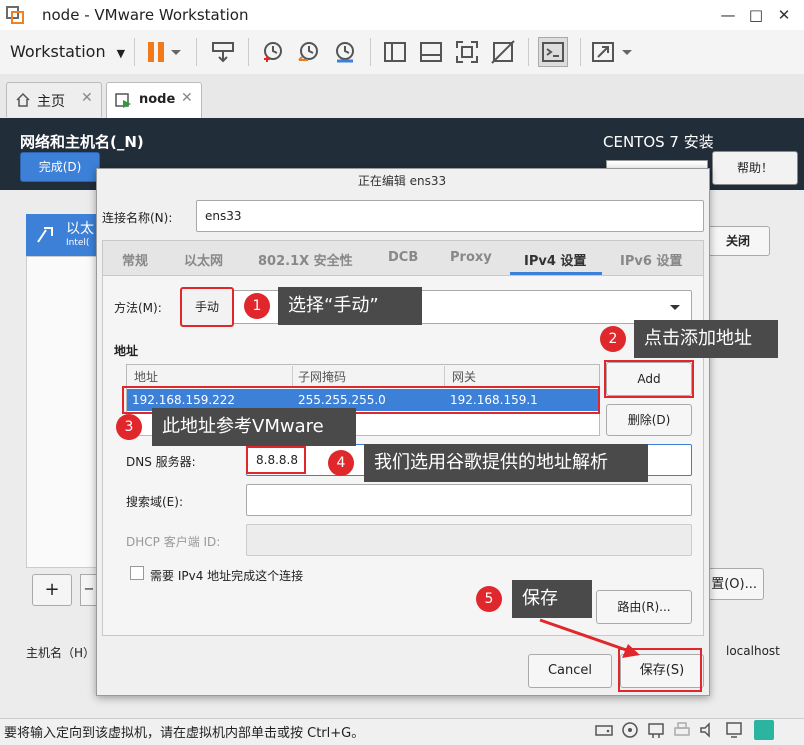  I want to click on annotation-arrow, so click(589, 638).